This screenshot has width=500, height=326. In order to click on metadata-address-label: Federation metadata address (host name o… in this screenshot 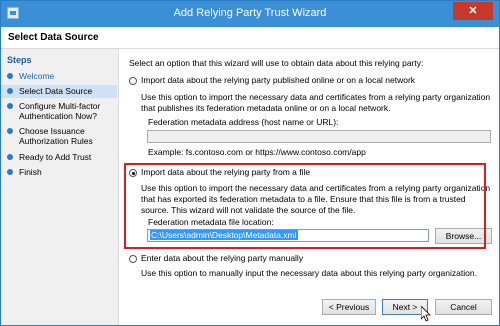, I will do `click(243, 122)`.